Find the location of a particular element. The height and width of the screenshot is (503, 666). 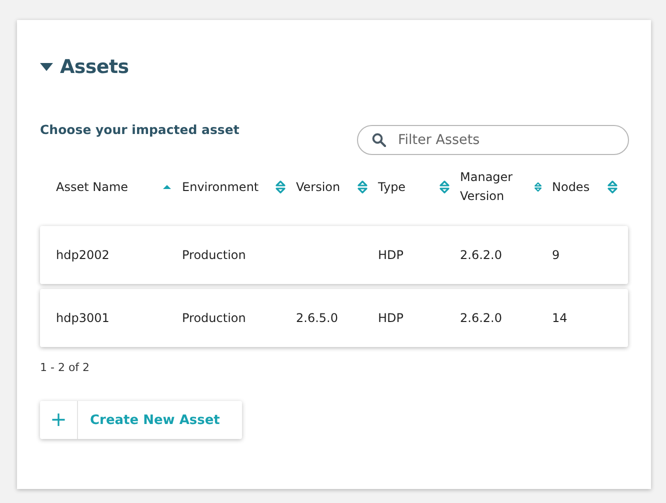

column-header: Environment is located at coordinates (220, 187).